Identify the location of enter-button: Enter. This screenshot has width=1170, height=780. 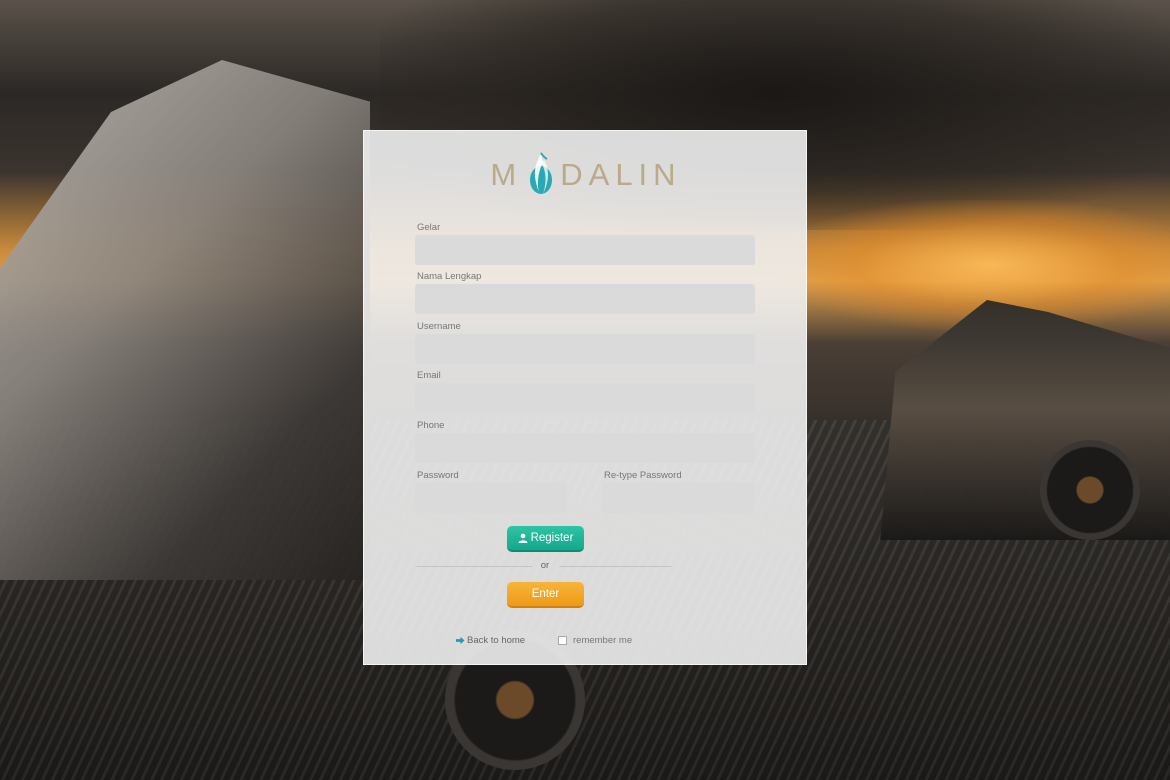
(545, 595).